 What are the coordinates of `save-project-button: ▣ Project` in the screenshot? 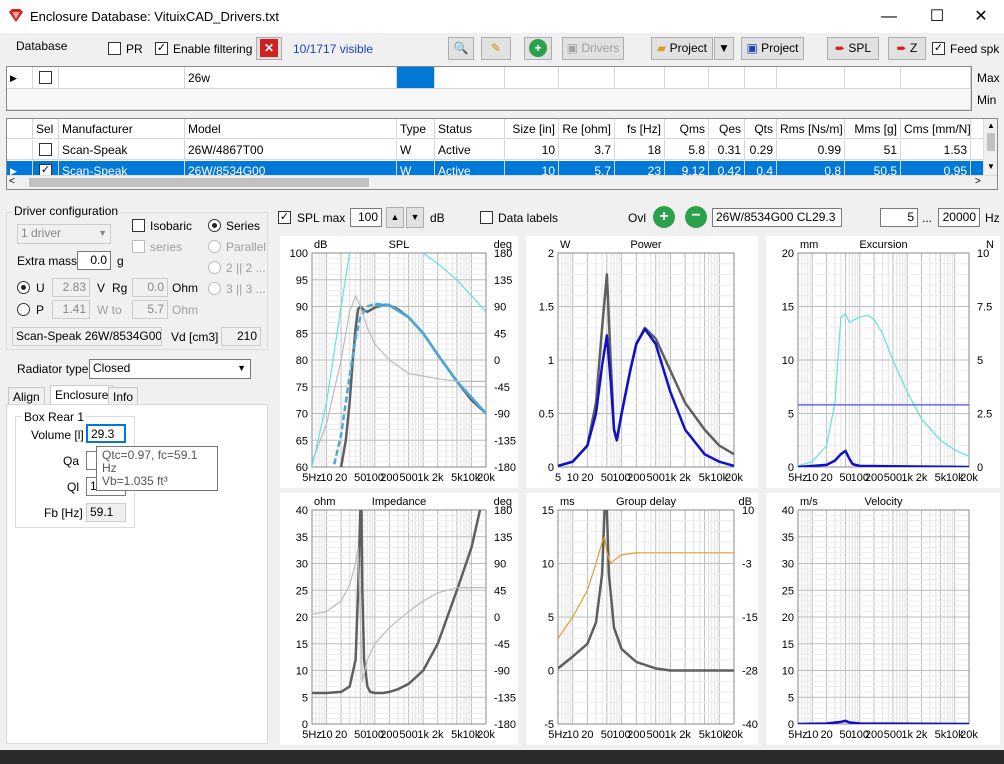 It's located at (772, 48).